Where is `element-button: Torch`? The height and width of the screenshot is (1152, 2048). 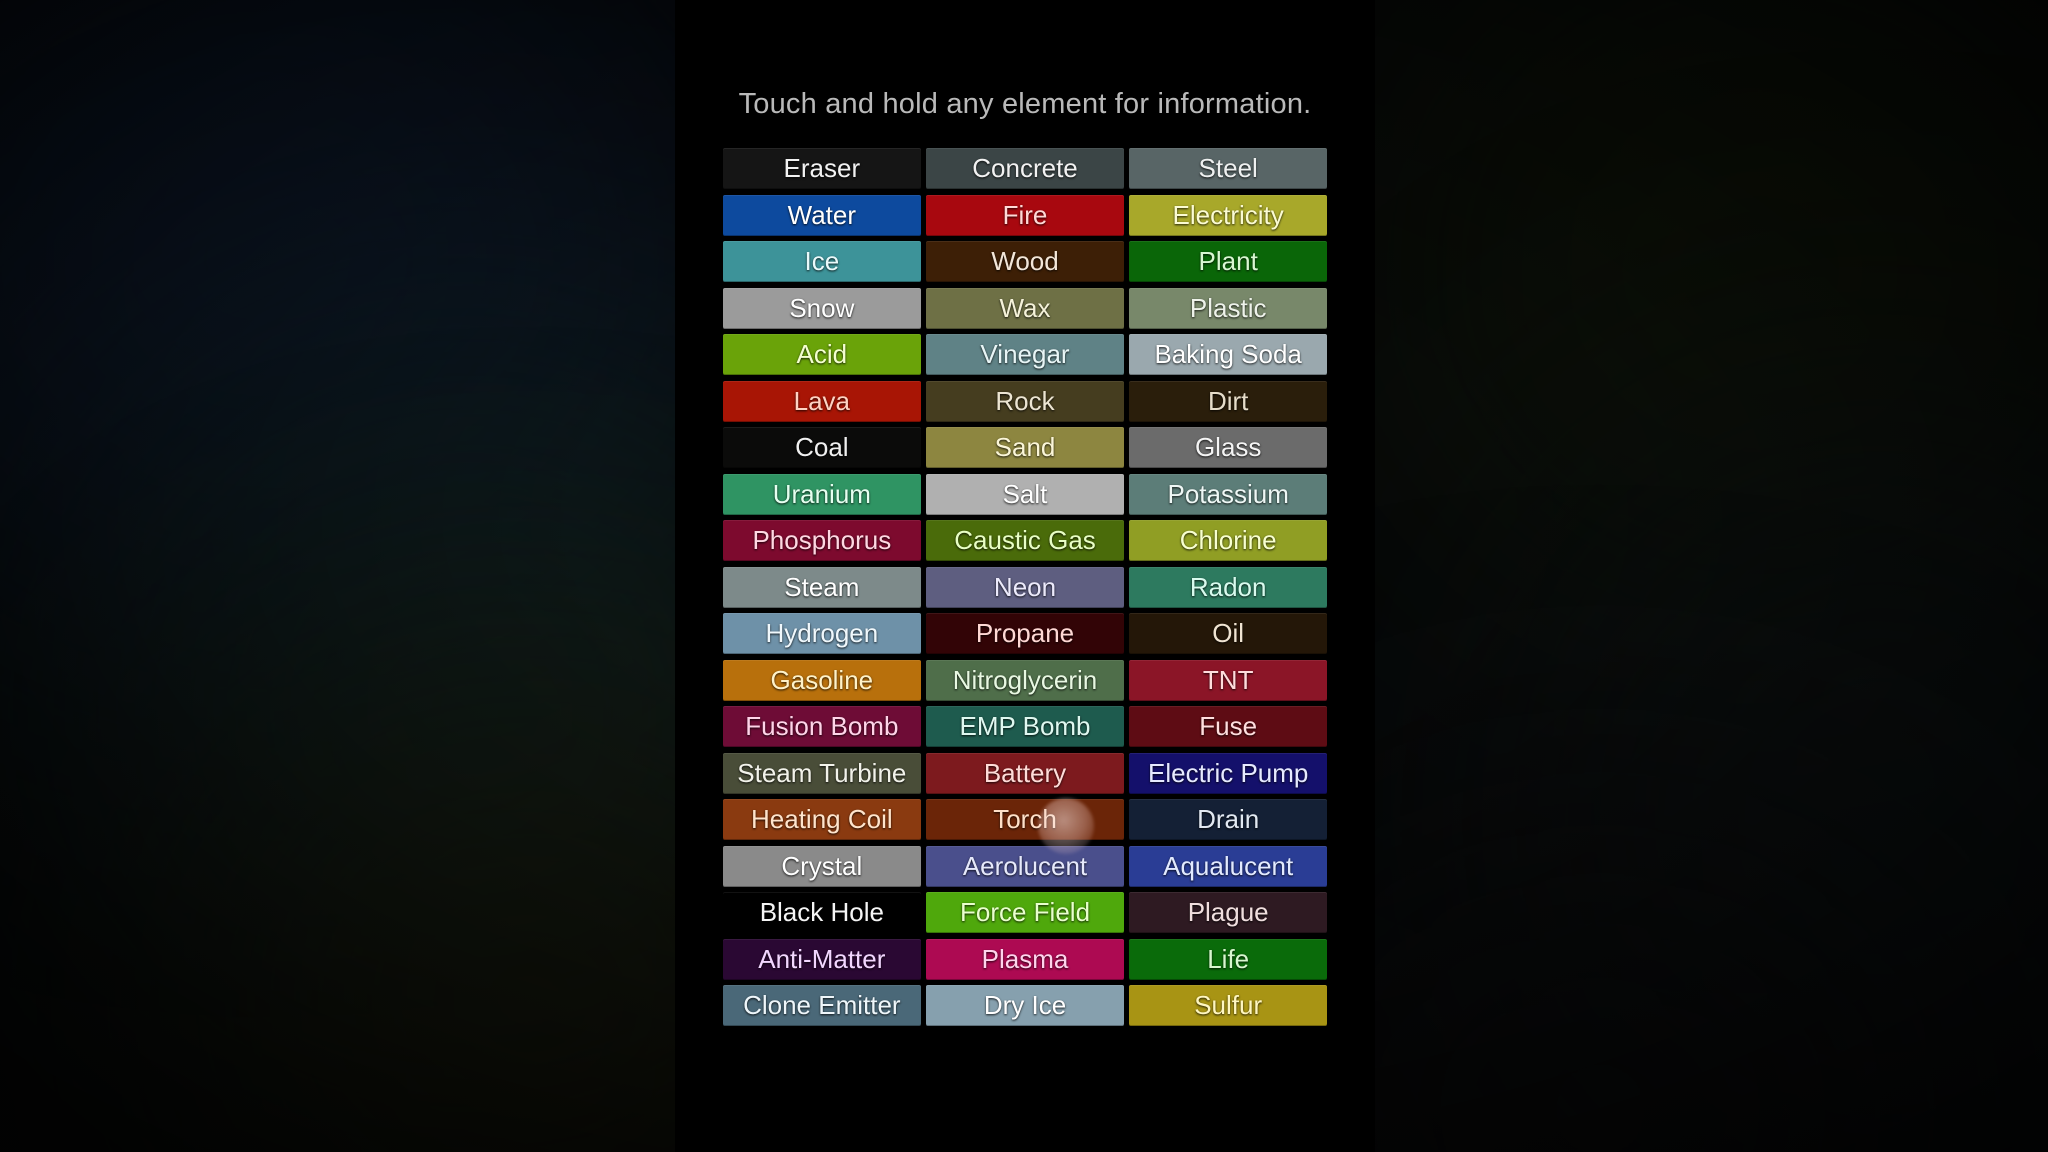 element-button: Torch is located at coordinates (1025, 819).